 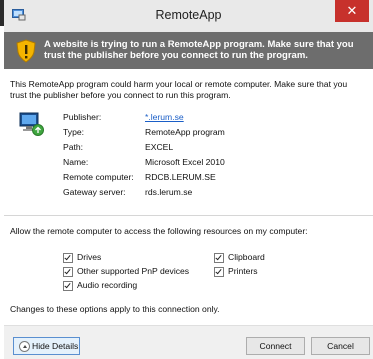 I want to click on checkbox-label: Clipboard, so click(x=246, y=257).